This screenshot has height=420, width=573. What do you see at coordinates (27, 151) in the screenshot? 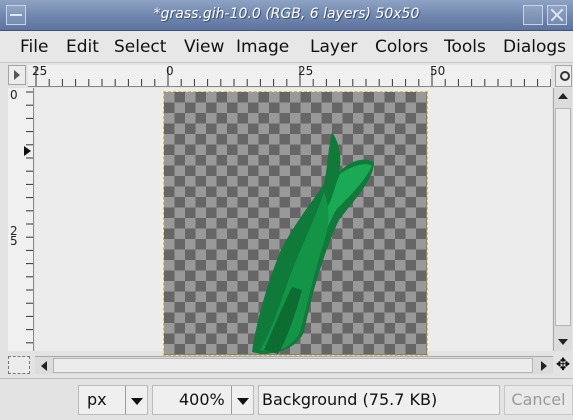
I see `pointer-position-marker` at bounding box center [27, 151].